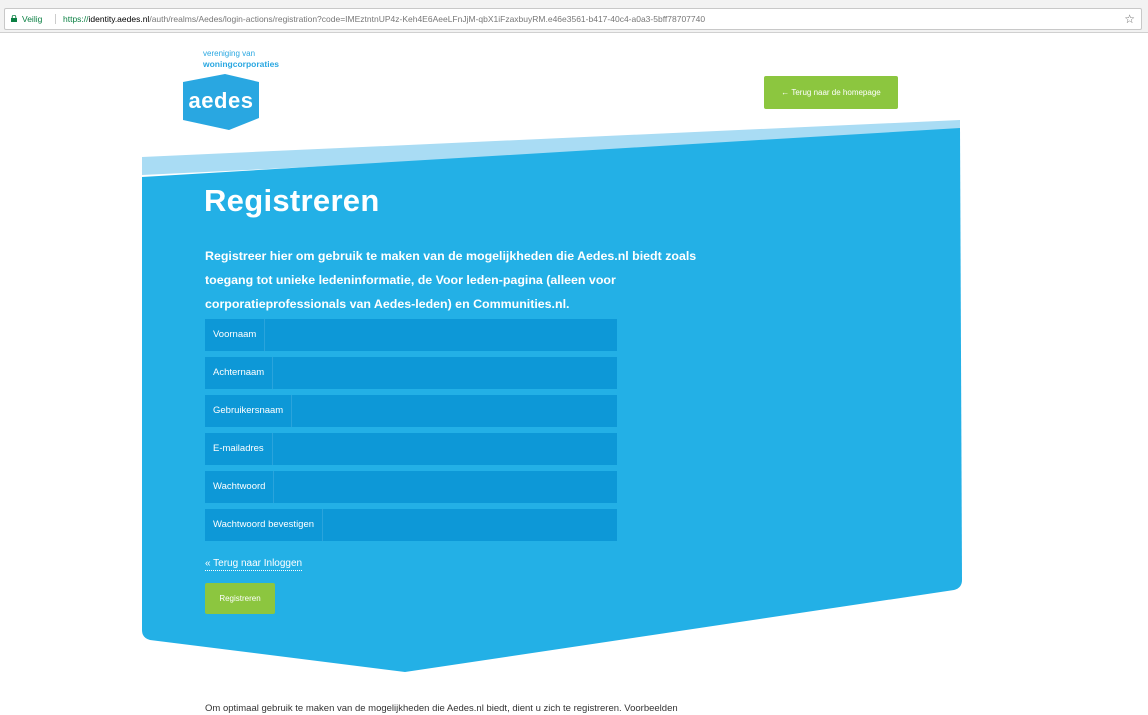 The width and height of the screenshot is (1148, 715). Describe the element at coordinates (239, 373) in the screenshot. I see `field-label: Achternaam` at that location.